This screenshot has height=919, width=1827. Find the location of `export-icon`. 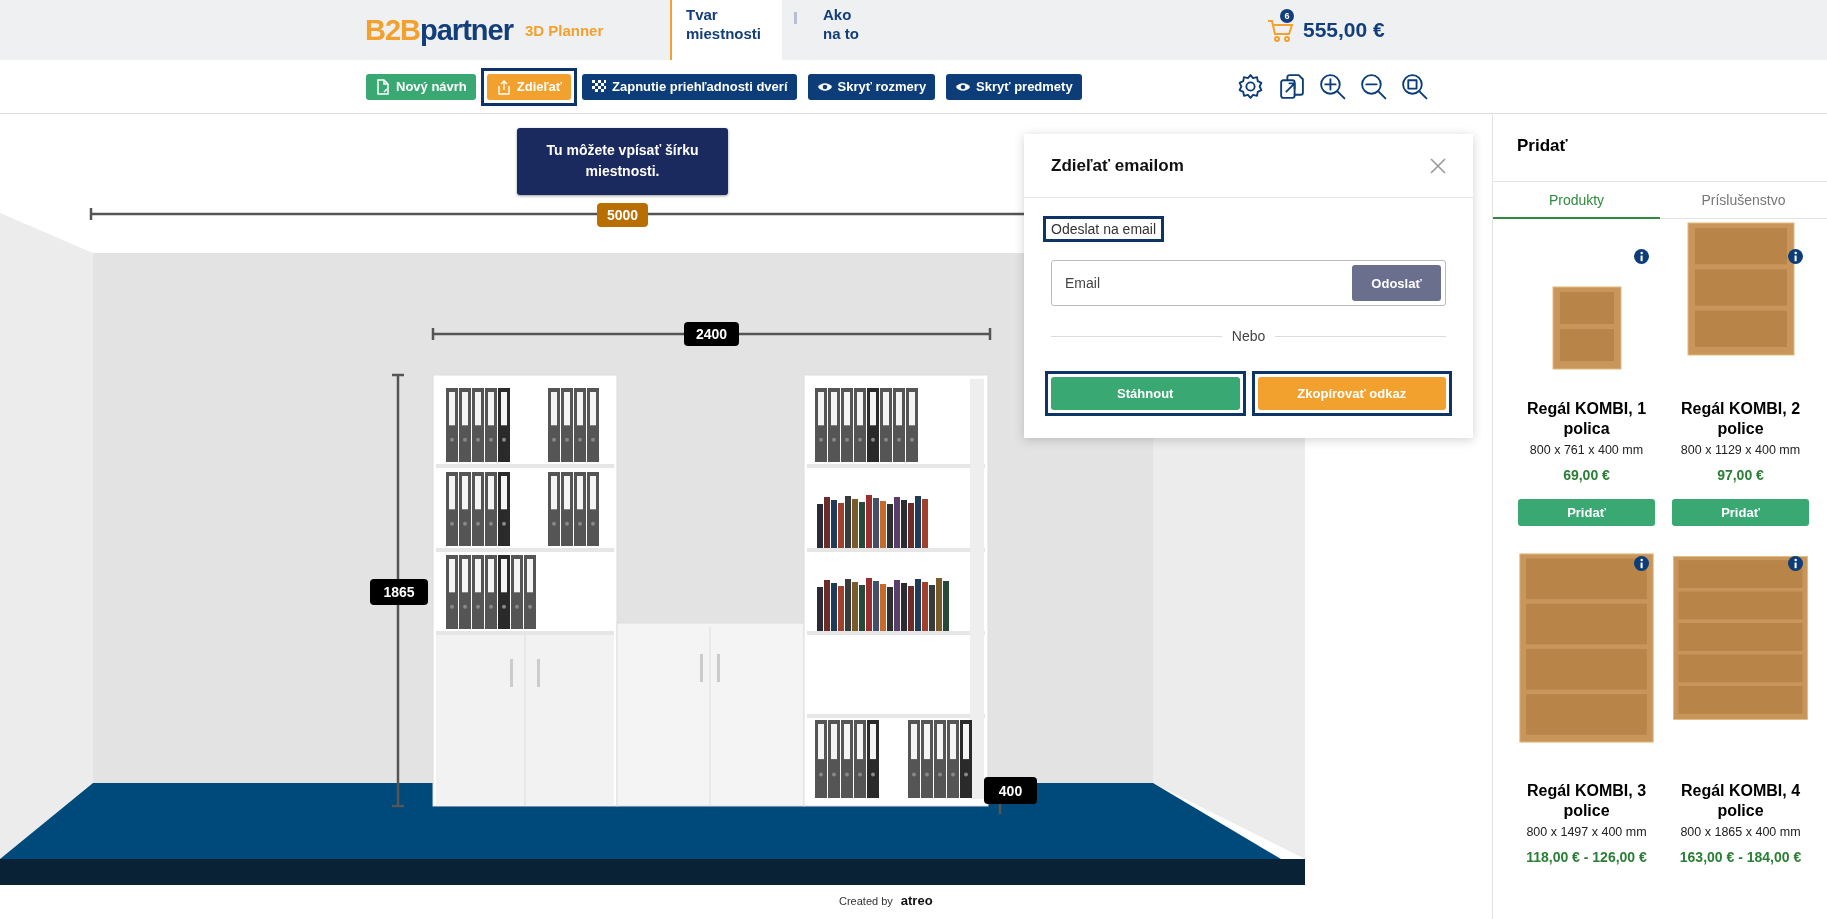

export-icon is located at coordinates (1291, 86).